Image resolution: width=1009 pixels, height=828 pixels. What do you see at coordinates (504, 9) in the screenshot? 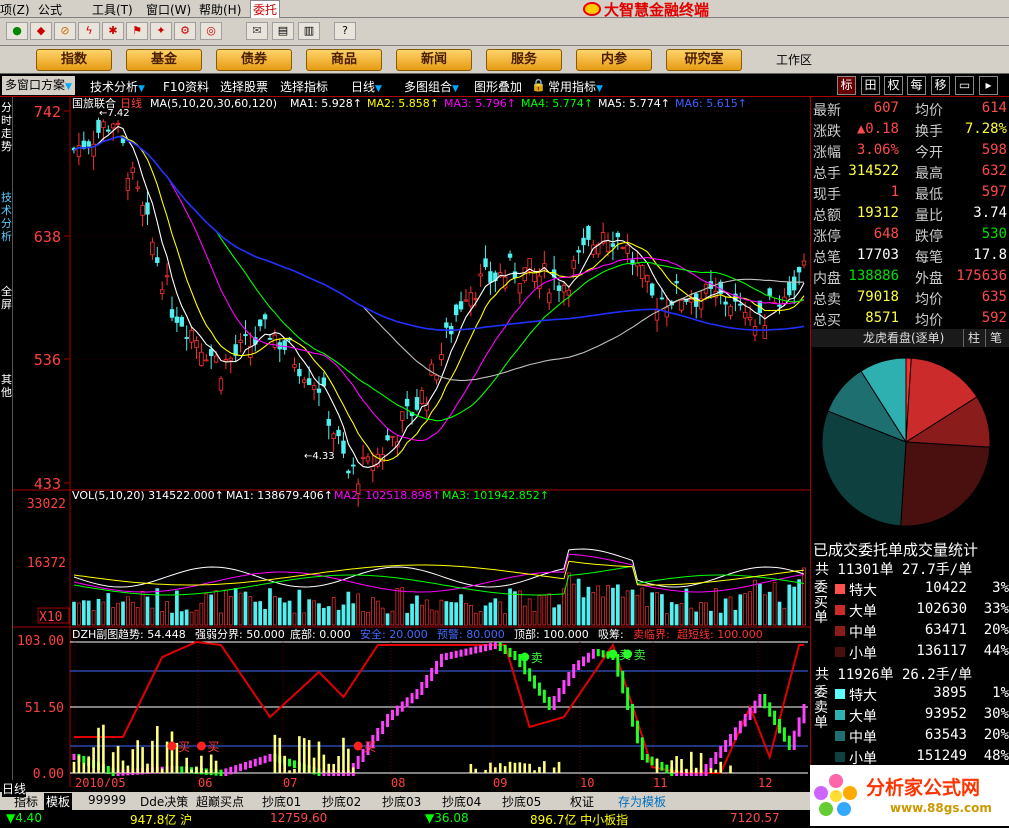
I see `menu-bar: 项(Z) 公式 工具(T) 窗口(W) 帮助(H) 委托 大智慧金融终端` at bounding box center [504, 9].